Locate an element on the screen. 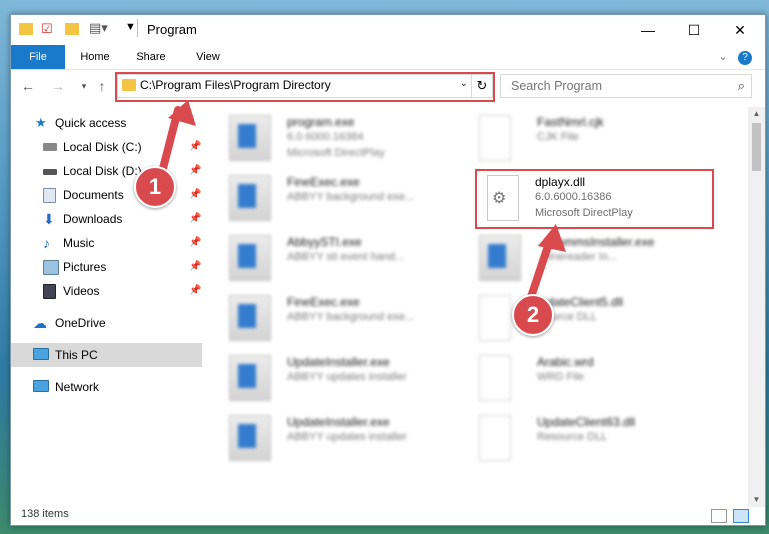 Image resolution: width=769 pixels, height=534 pixels. expand-ribbon-icon: ⌄ is located at coordinates (723, 57).